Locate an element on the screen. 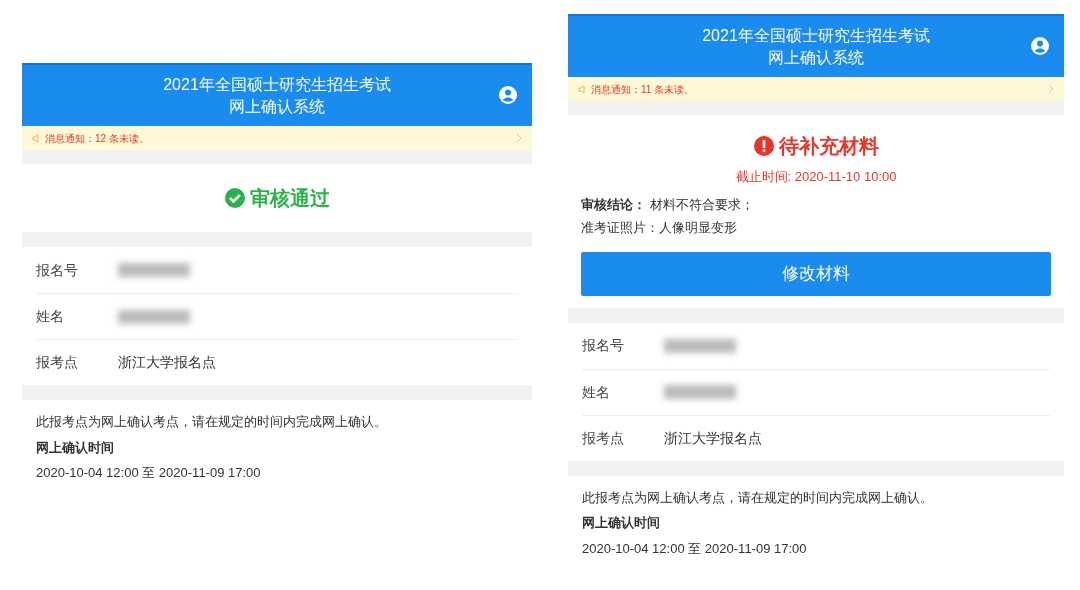  edit-materials-button: 修改材料 is located at coordinates (816, 273).